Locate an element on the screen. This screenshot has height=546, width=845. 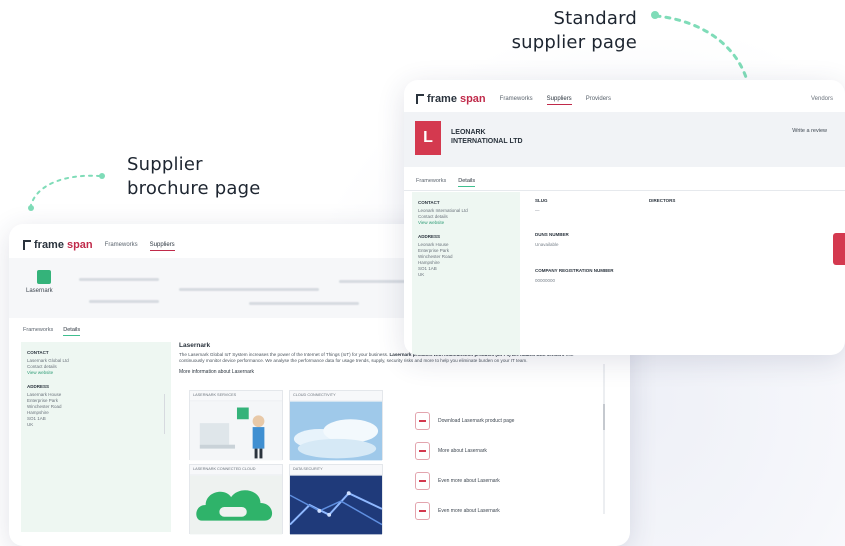
brochure-connector-dot-start is located at coordinates (102, 176).